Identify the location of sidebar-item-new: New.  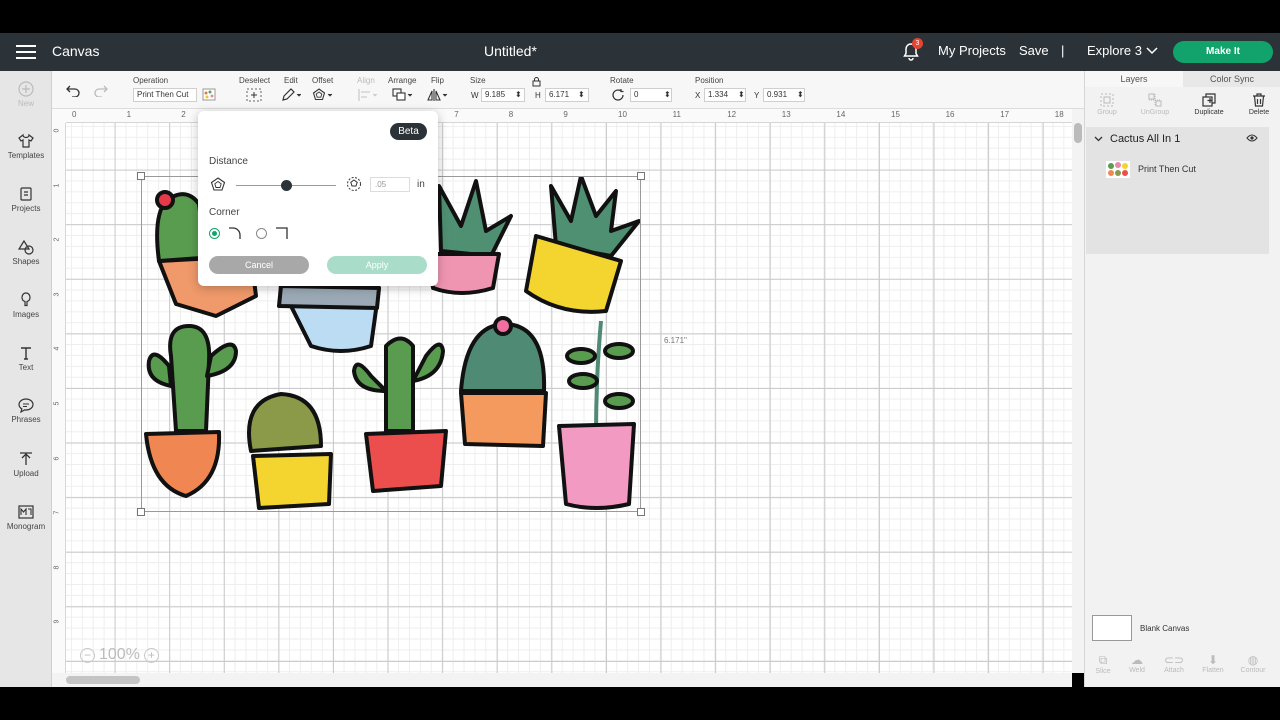
(26, 94).